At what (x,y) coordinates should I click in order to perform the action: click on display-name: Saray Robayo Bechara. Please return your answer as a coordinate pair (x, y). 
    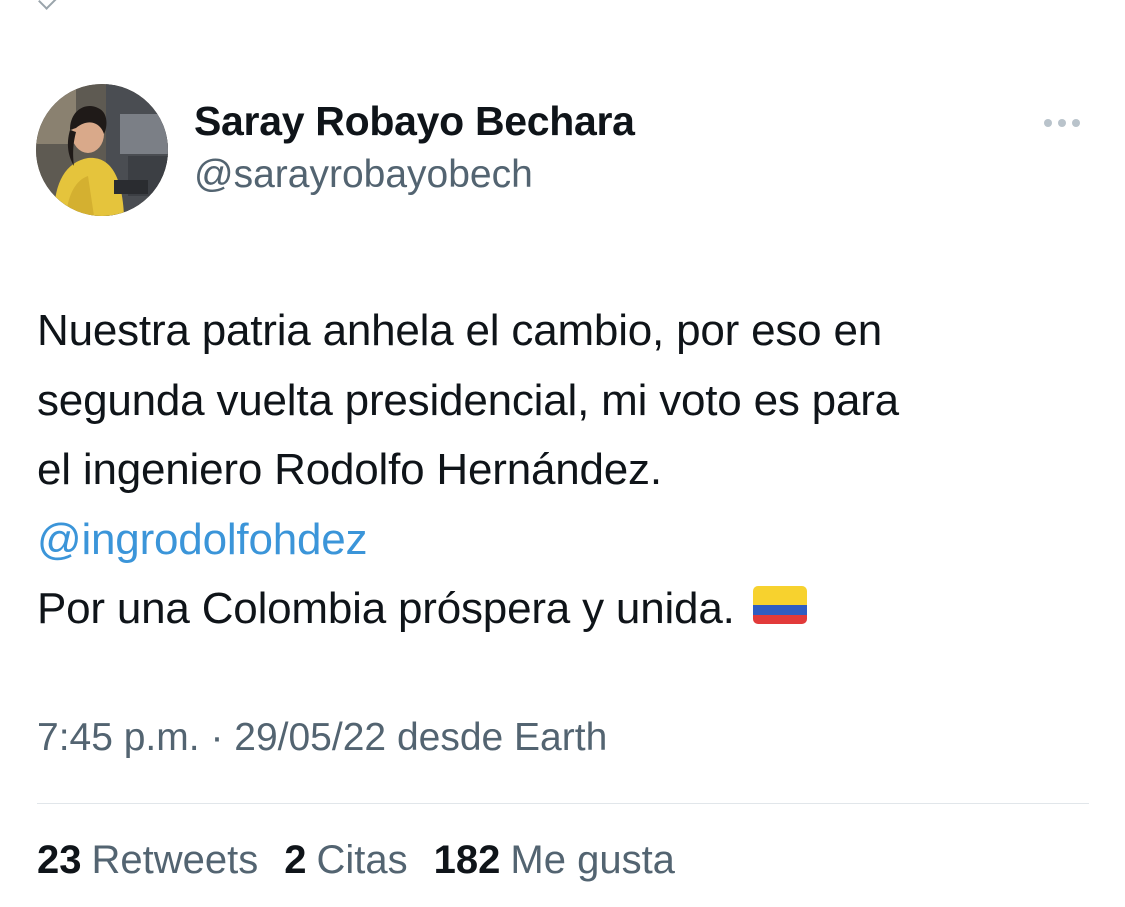
    Looking at the image, I should click on (414, 121).